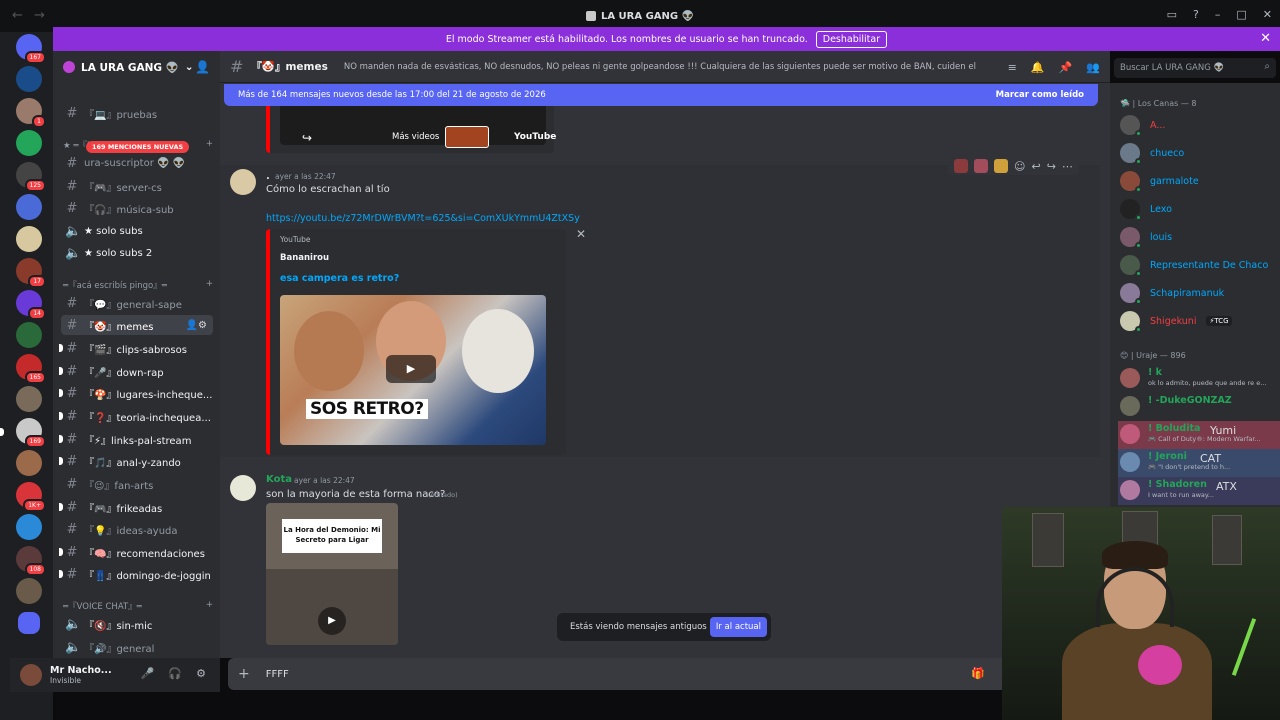 The height and width of the screenshot is (720, 1280). Describe the element at coordinates (1200, 237) in the screenshot. I see `member-item: louis` at that location.